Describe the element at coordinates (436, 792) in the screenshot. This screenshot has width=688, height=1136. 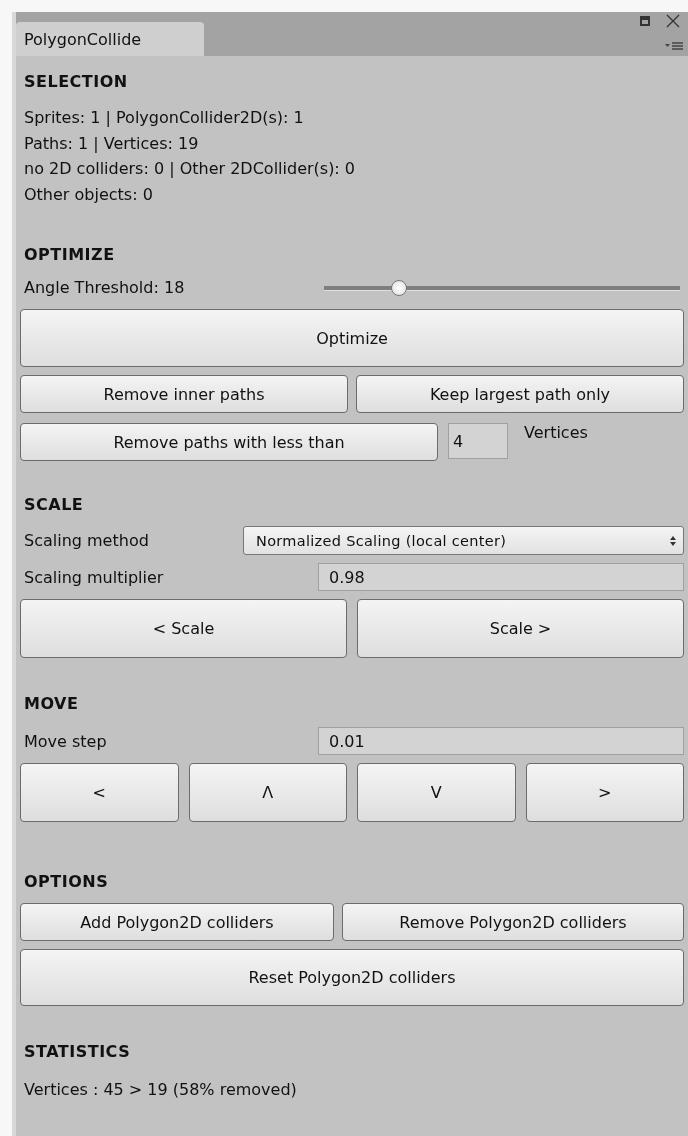
I see `move-button: V` at that location.